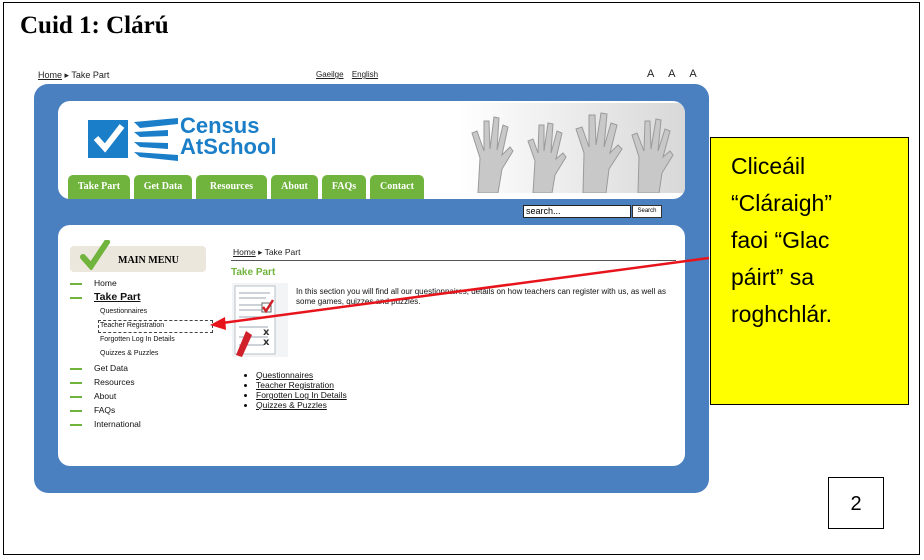 Image resolution: width=924 pixels, height=560 pixels. I want to click on site-topbar: Home ▸ Take Part Gaeilge English A A A, so click(371, 75).